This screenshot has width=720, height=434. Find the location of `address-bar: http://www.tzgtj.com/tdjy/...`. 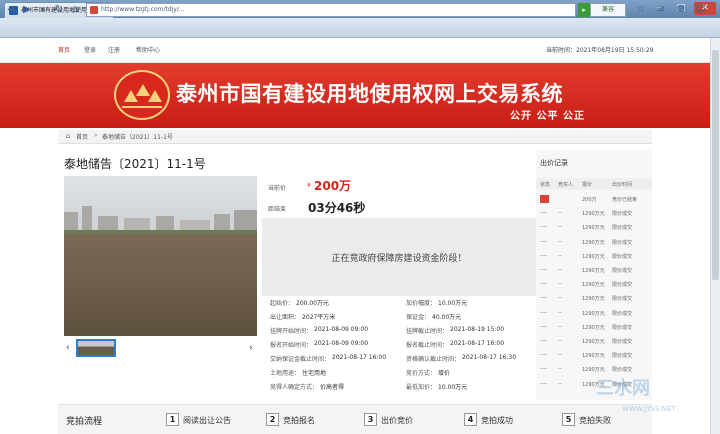

address-bar: http://www.tzgtj.com/tdjy/... is located at coordinates (331, 10).